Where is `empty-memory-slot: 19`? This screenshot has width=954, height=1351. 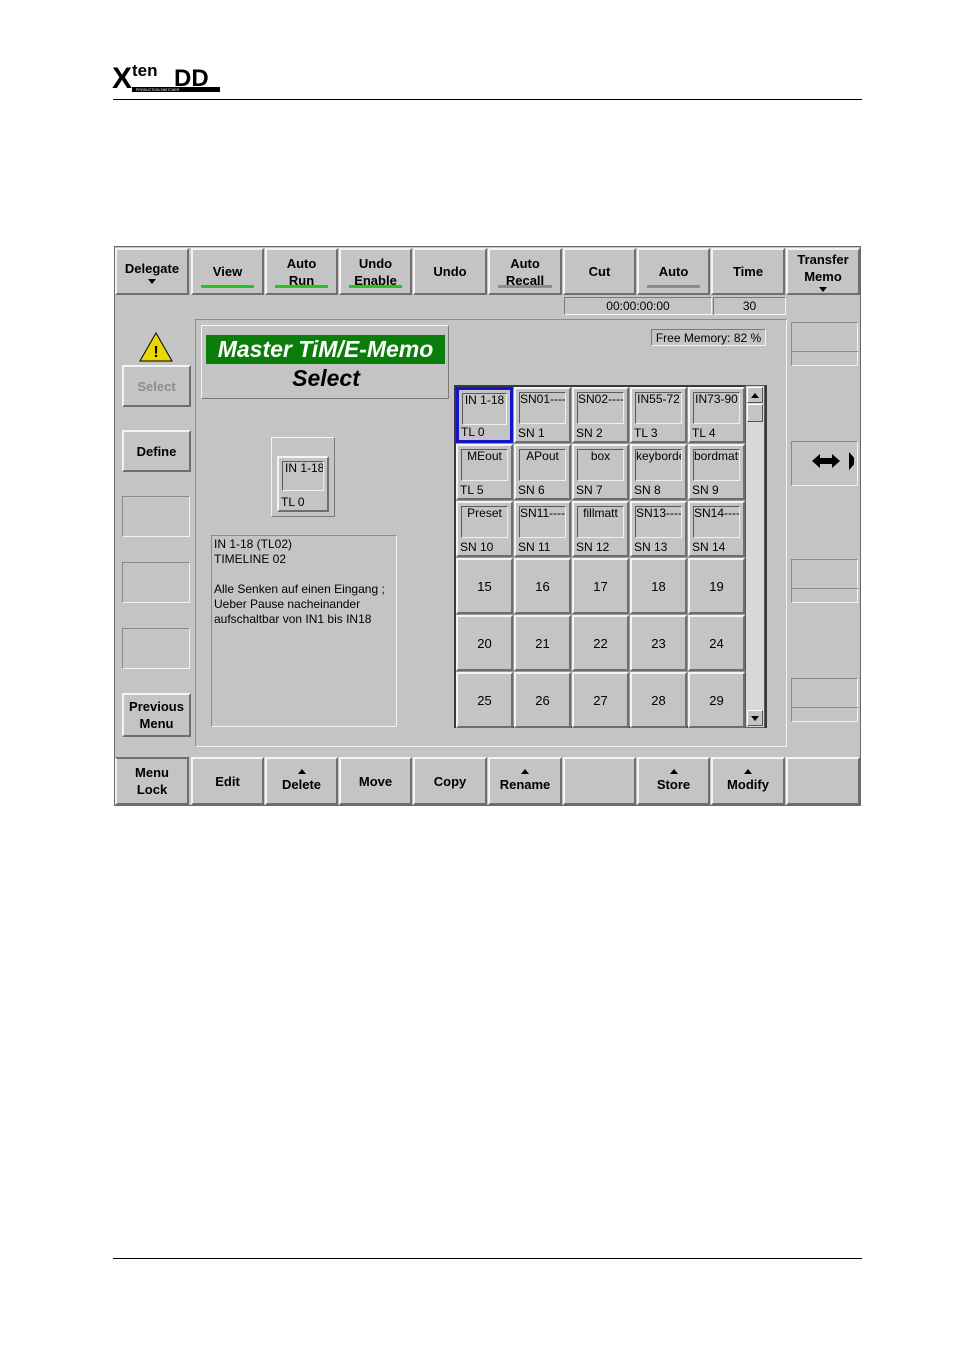
empty-memory-slot: 19 is located at coordinates (716, 586).